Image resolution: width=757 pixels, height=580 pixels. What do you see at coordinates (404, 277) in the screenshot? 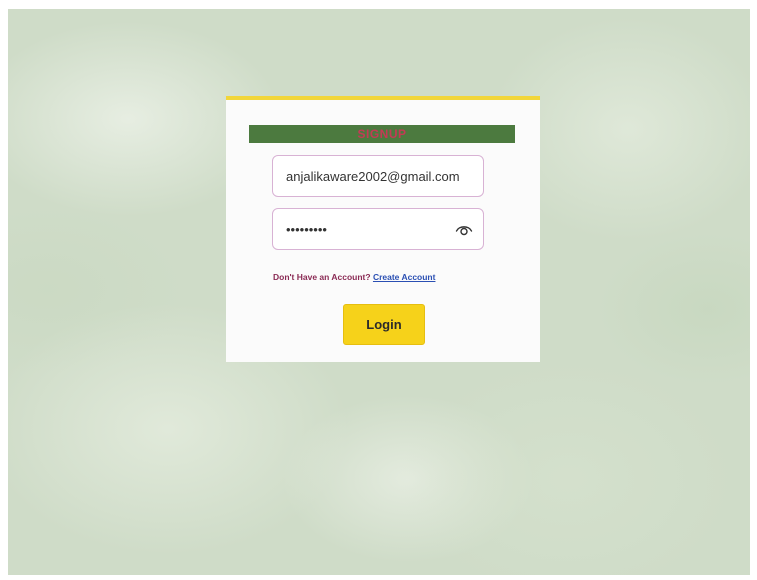
I see `create-account-link: Create Account` at bounding box center [404, 277].